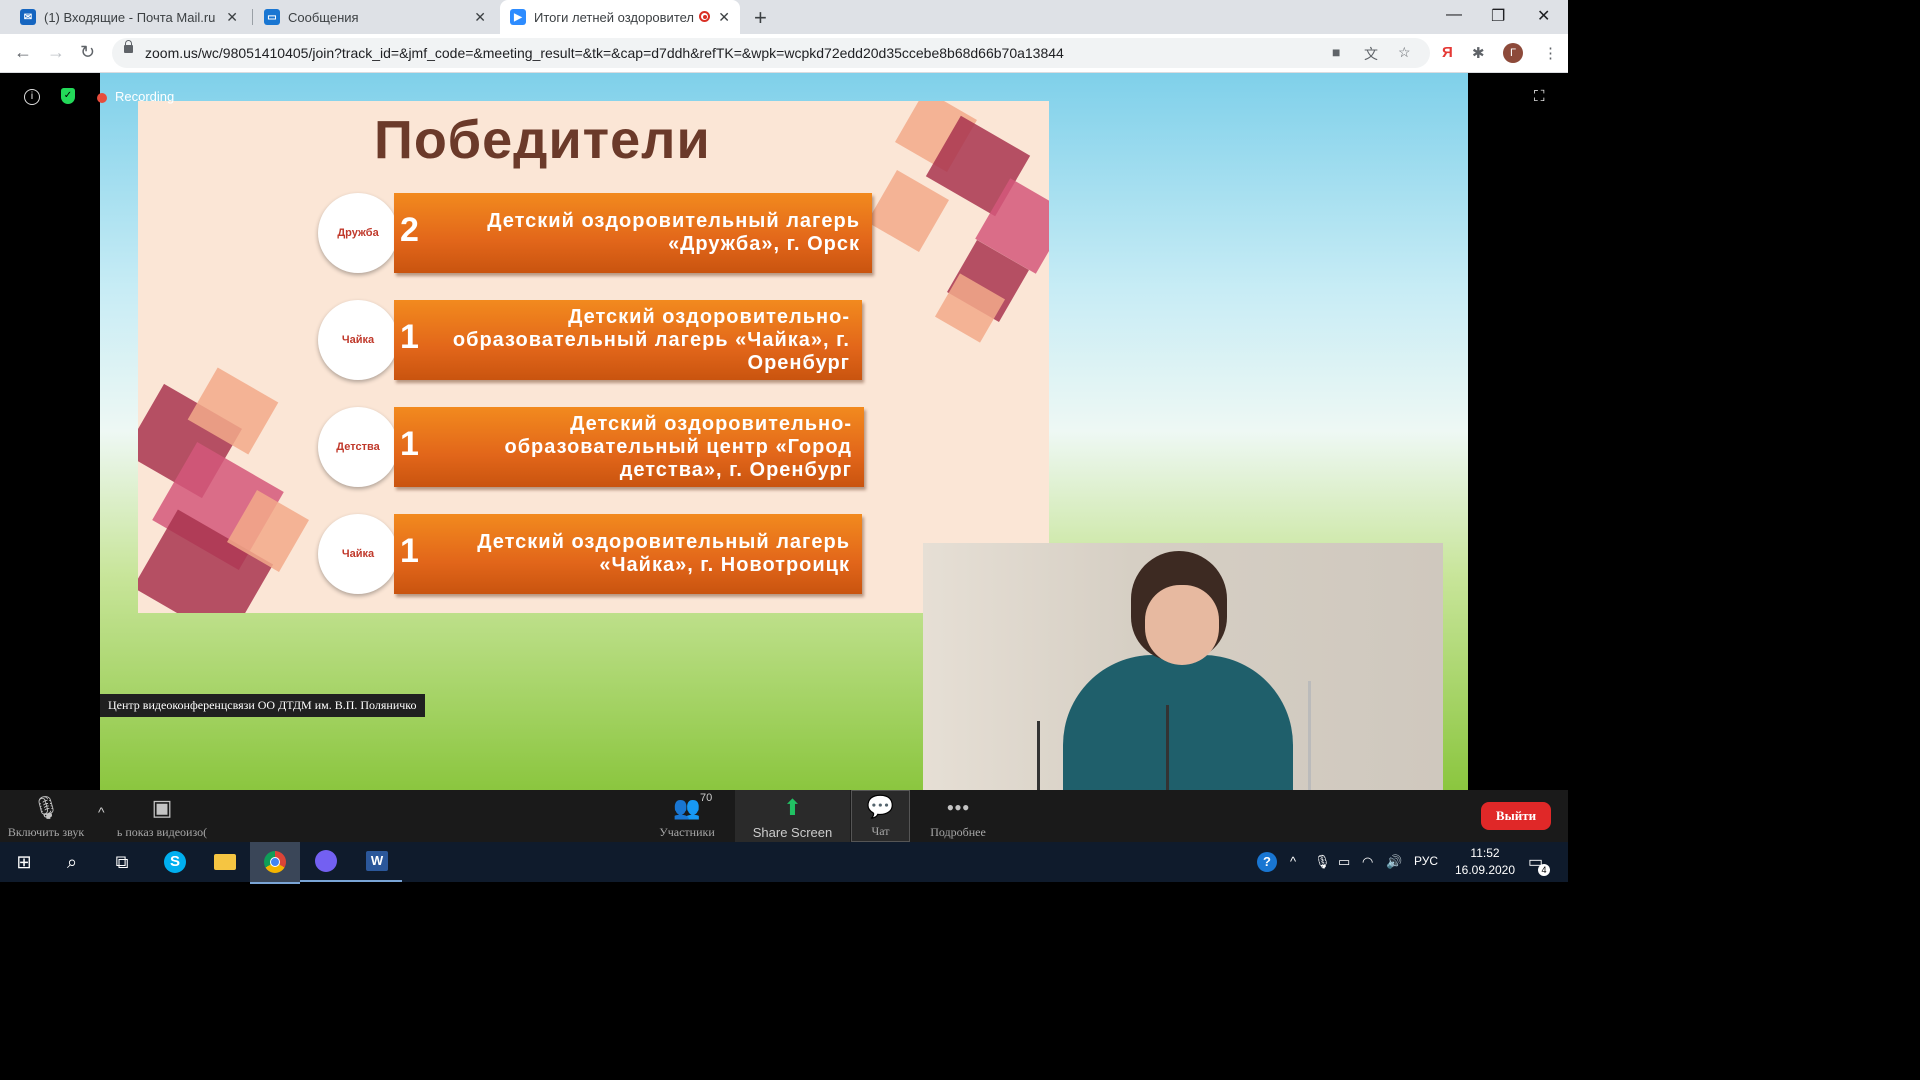  I want to click on start-video-label: ь показ видеоизо(, so click(162, 832).